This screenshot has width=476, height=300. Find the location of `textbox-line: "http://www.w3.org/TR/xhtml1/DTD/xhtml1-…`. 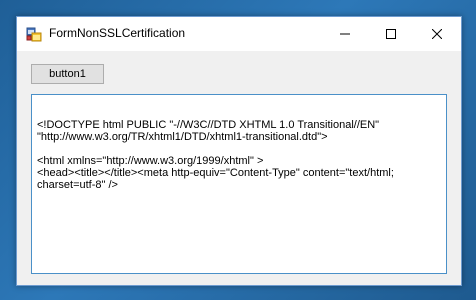

textbox-line: "http://www.w3.org/TR/xhtml1/DTD/xhtml1-… is located at coordinates (182, 137).